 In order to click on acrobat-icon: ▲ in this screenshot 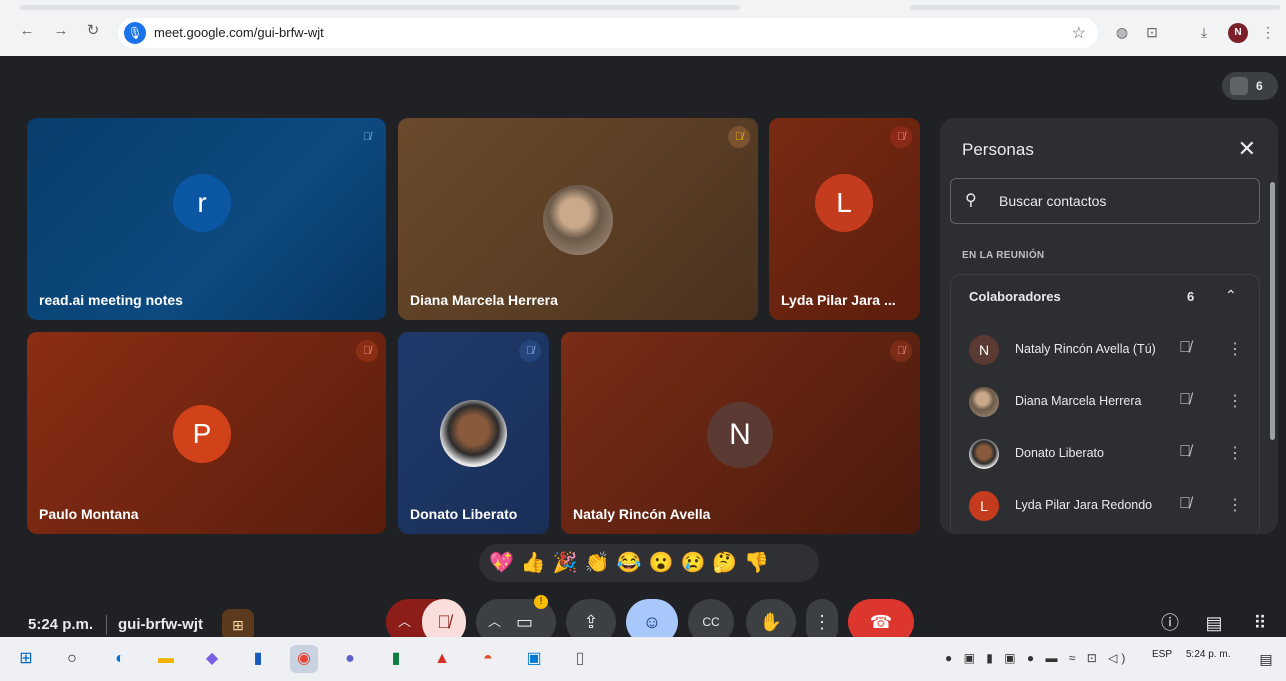, I will do `click(442, 659)`.